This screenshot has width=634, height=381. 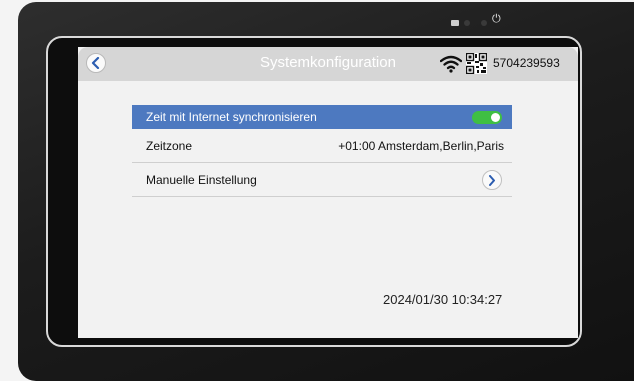 What do you see at coordinates (455, 23) in the screenshot?
I see `camera-indicator` at bounding box center [455, 23].